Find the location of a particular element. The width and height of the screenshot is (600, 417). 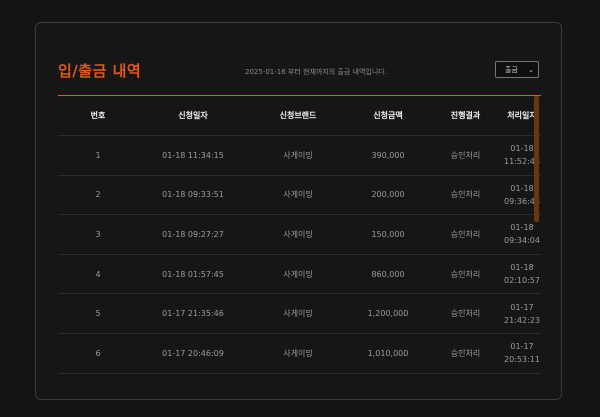

cell-processed: 01-18 09:34:04 is located at coordinates (522, 234).